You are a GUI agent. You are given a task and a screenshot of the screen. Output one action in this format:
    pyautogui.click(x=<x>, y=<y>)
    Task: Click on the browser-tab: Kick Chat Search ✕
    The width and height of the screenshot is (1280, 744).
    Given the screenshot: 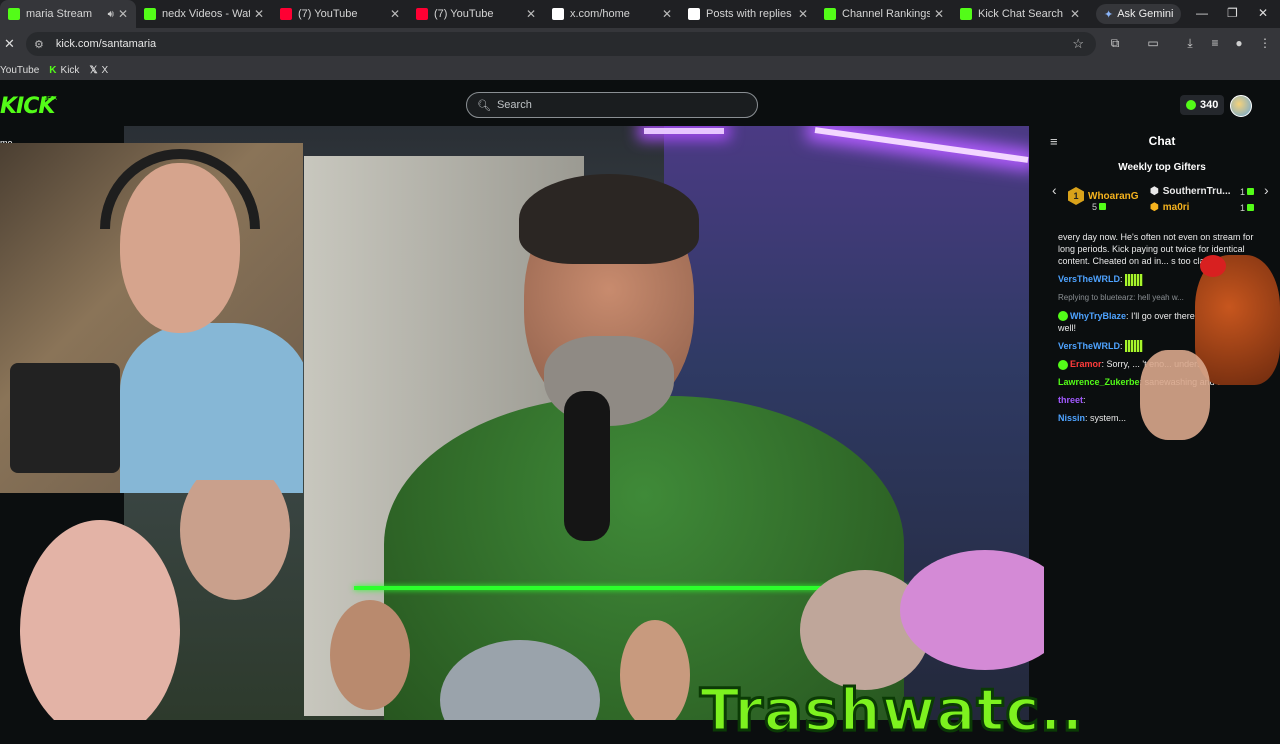 What is the action you would take?
    pyautogui.click(x=1020, y=14)
    